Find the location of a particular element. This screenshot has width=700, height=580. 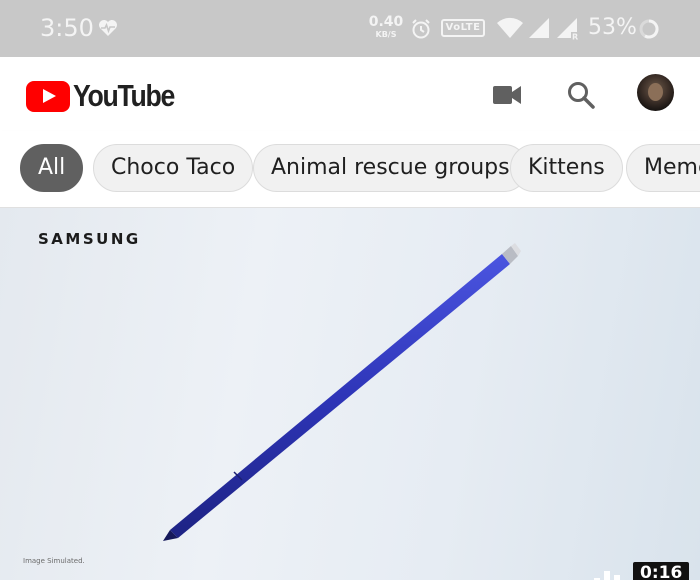

network-speed: 0.40 KB/S is located at coordinates (386, 27).